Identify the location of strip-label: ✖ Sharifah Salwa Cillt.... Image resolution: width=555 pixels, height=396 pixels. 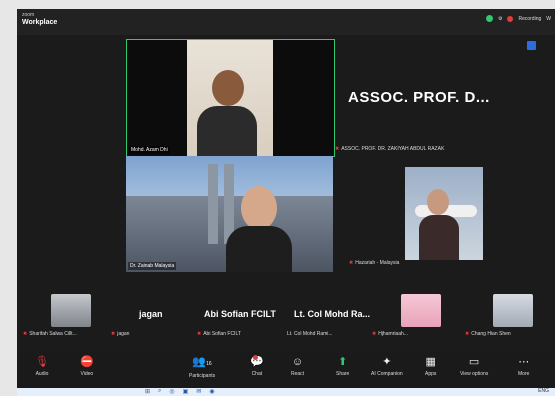
(50, 334).